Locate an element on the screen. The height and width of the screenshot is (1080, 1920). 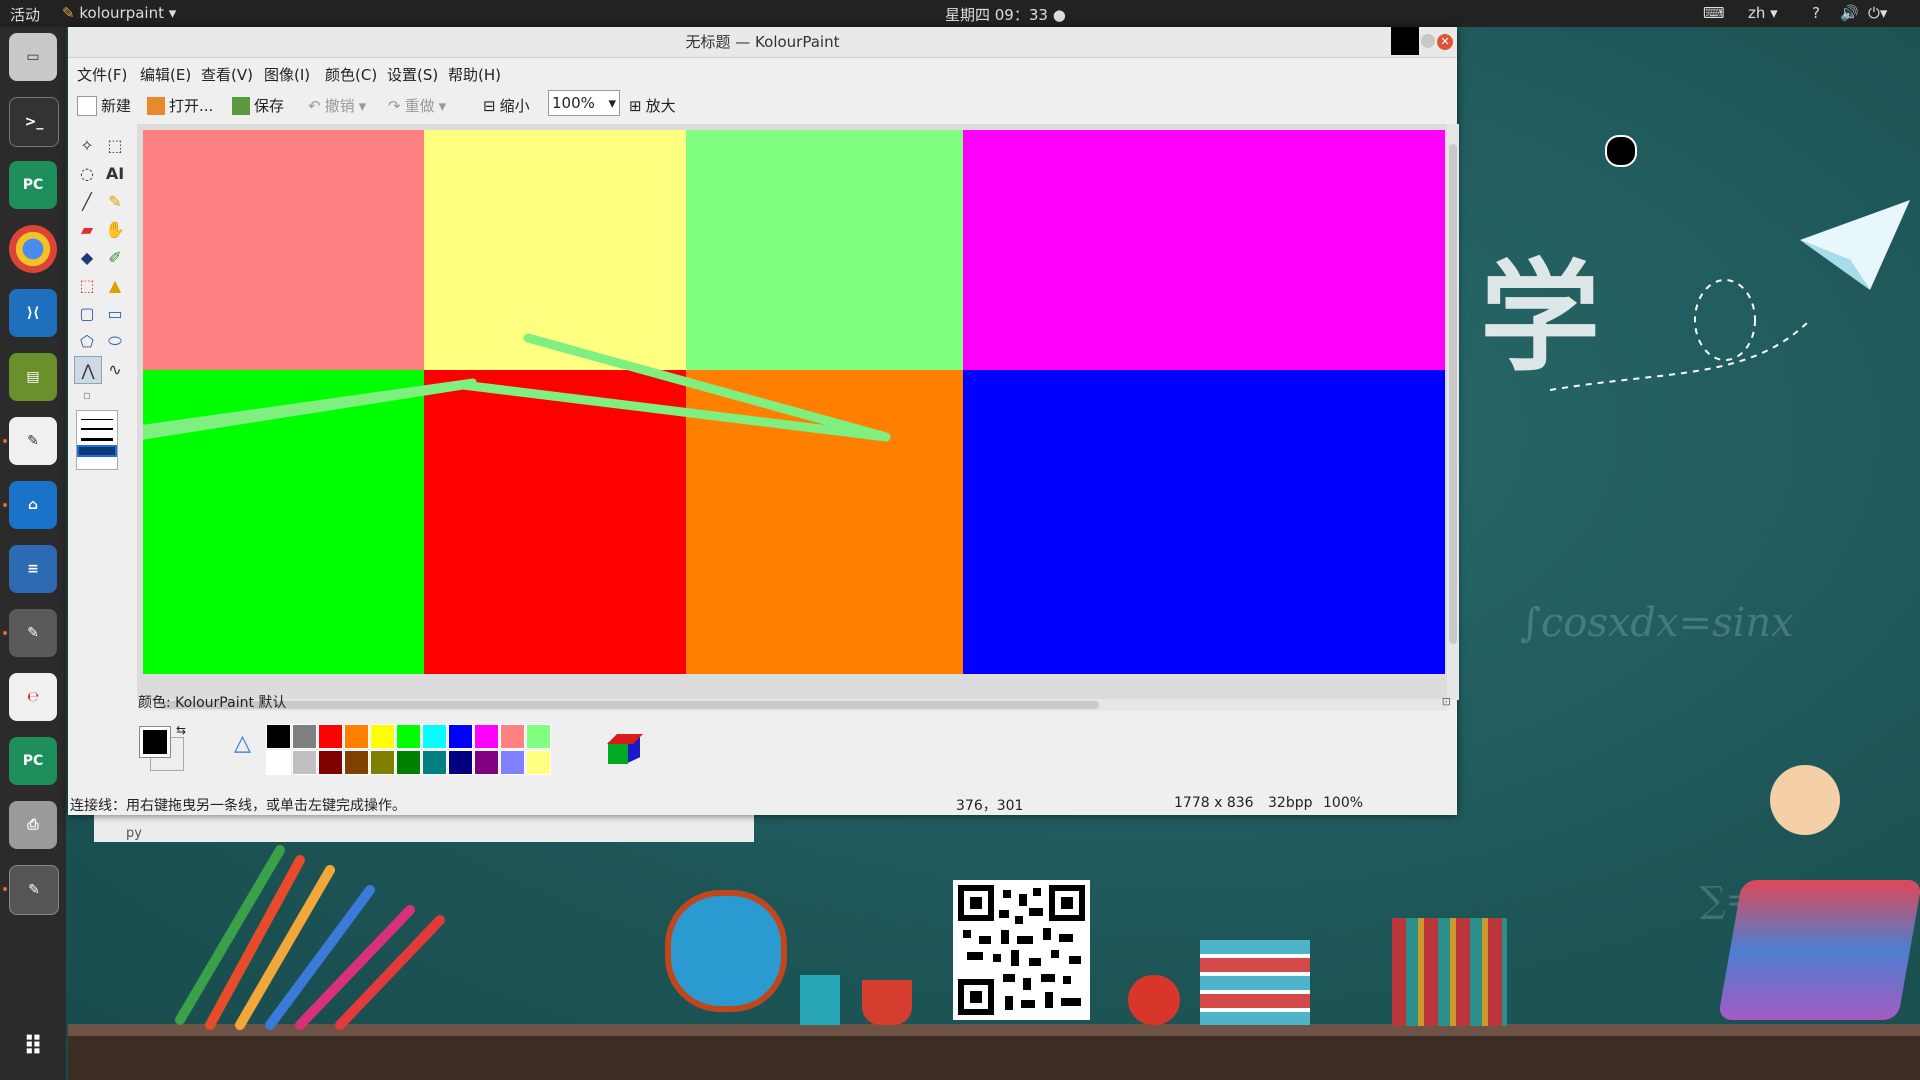
color-eraser-icon: ⬚ is located at coordinates (87, 285).